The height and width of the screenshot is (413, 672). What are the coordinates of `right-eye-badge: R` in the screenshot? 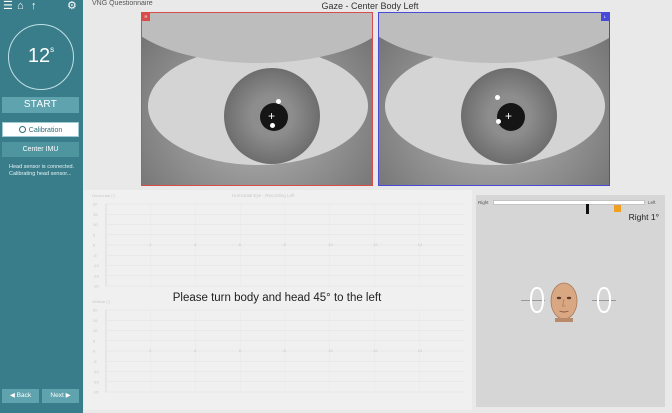 It's located at (146, 17).